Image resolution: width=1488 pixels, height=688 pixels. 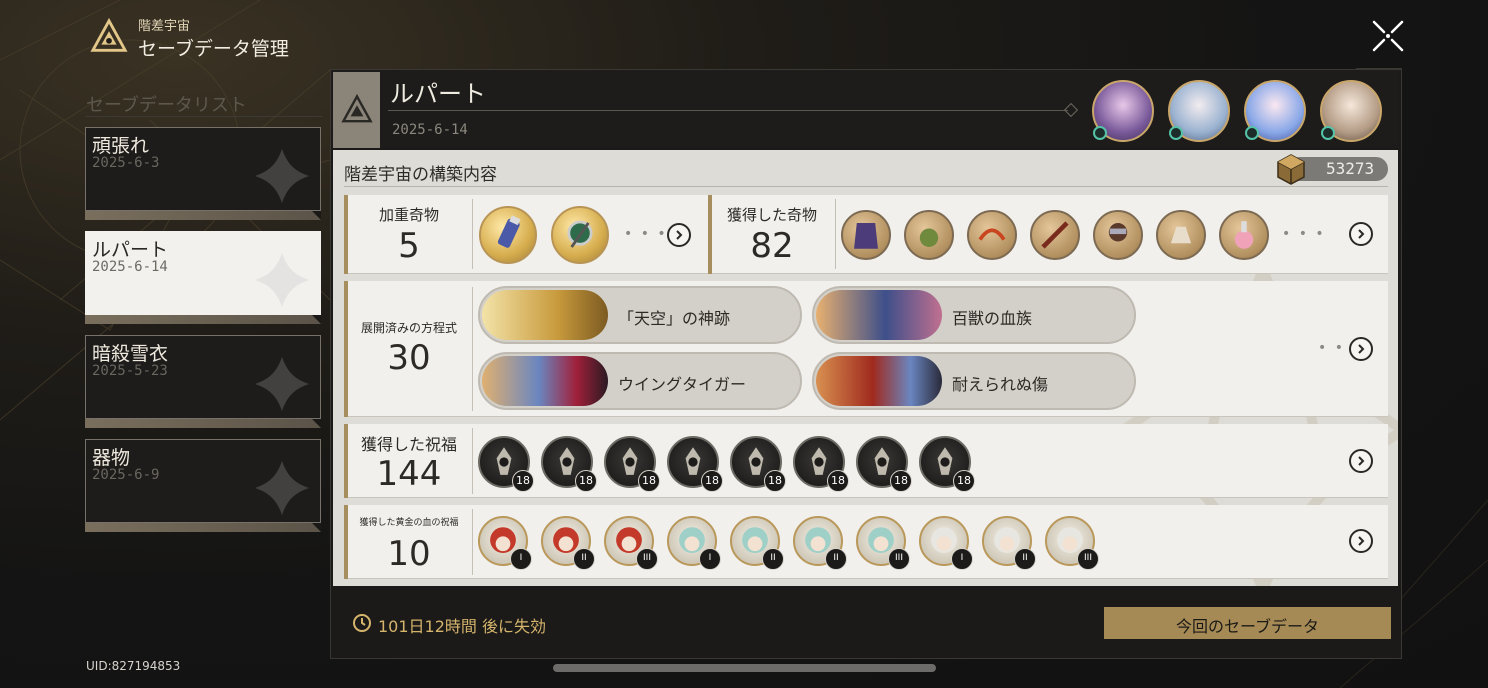 I want to click on save-card-4: 器物 2025-6-9, so click(x=203, y=485).